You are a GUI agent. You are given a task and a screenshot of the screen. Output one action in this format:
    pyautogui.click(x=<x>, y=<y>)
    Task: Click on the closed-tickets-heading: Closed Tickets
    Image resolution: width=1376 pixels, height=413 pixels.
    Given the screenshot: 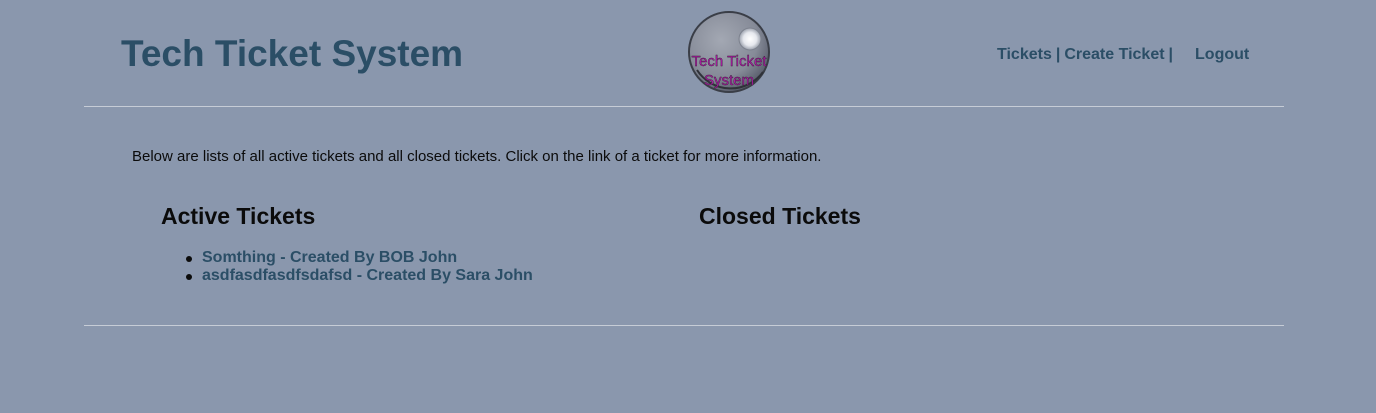 What is the action you would take?
    pyautogui.click(x=780, y=216)
    